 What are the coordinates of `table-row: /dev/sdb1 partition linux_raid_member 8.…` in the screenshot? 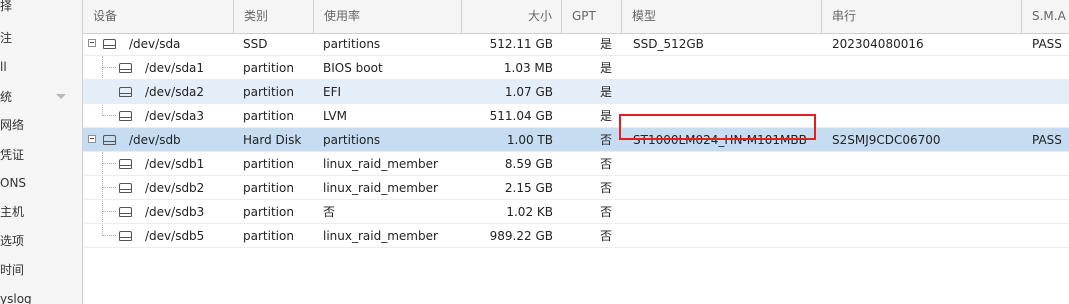 It's located at (576, 164).